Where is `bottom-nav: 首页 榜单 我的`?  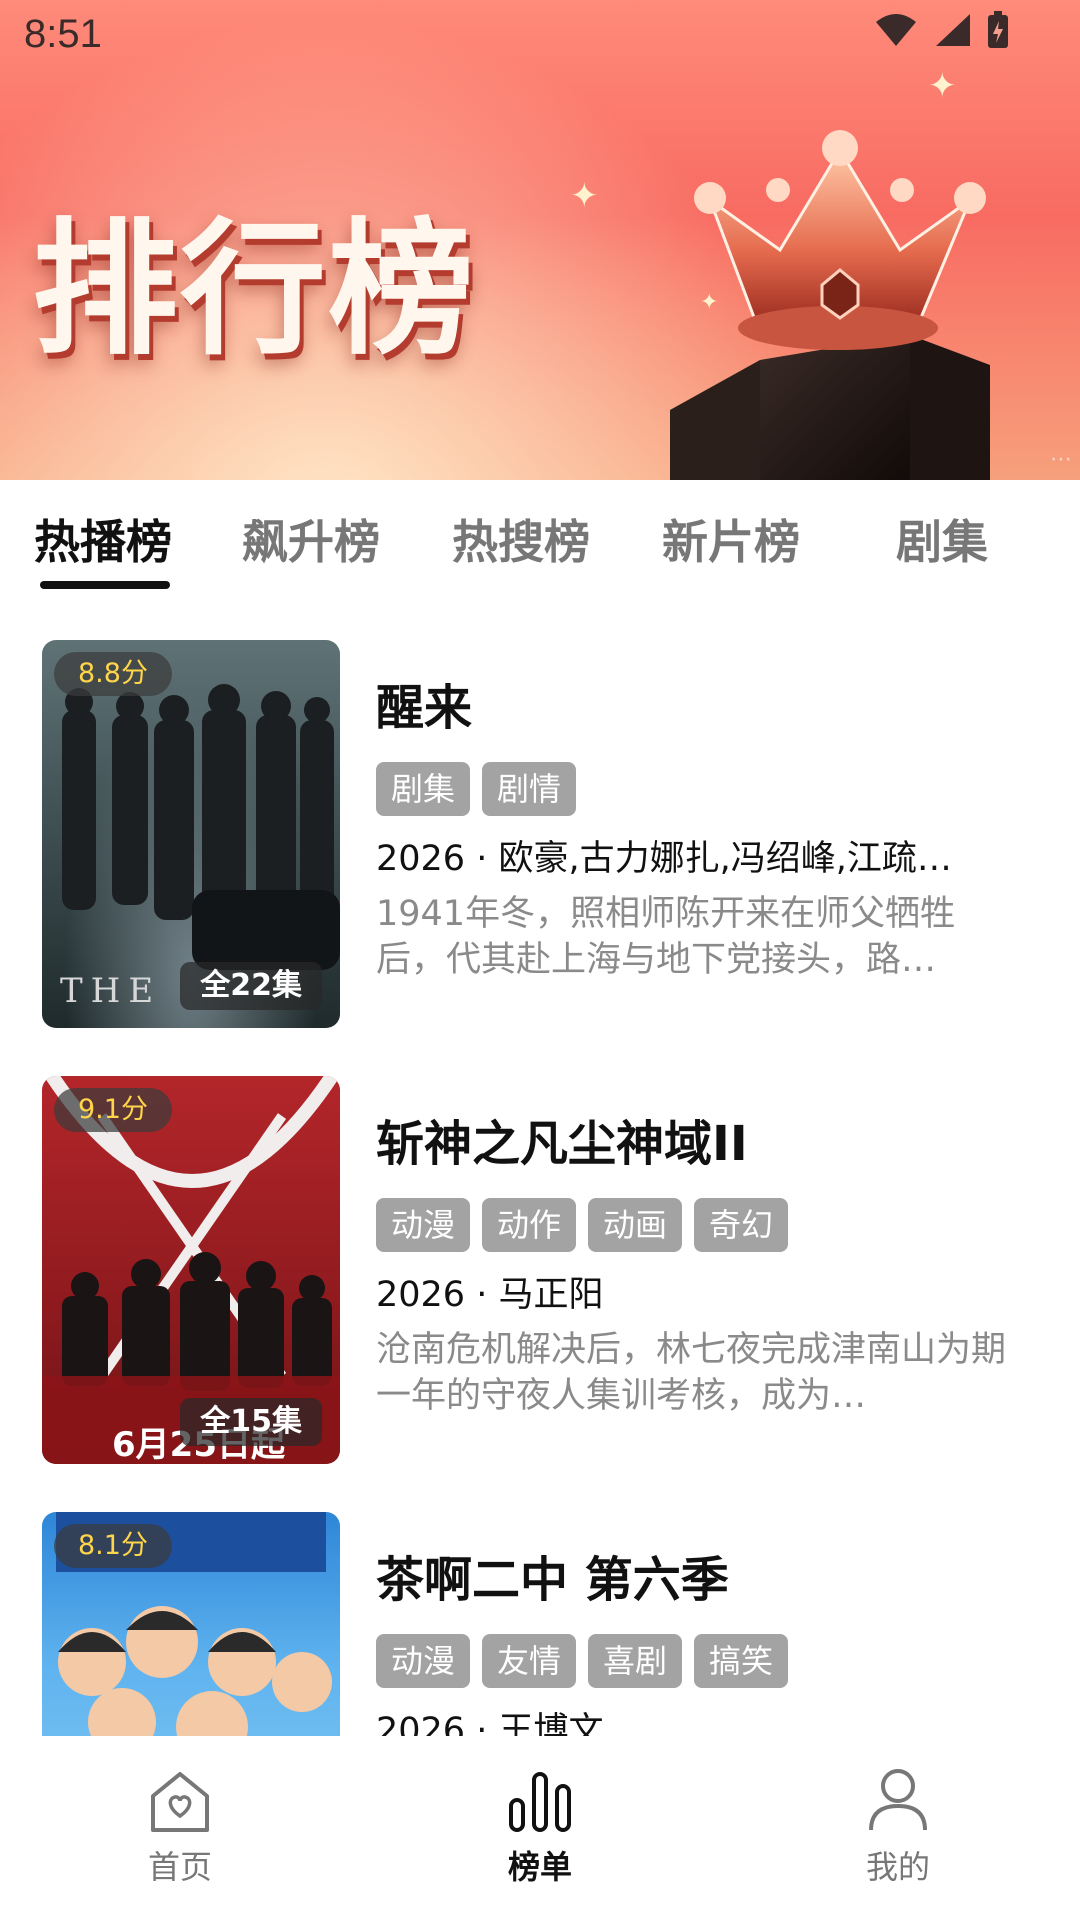
bottom-nav: 首页 榜单 我的 is located at coordinates (540, 1828).